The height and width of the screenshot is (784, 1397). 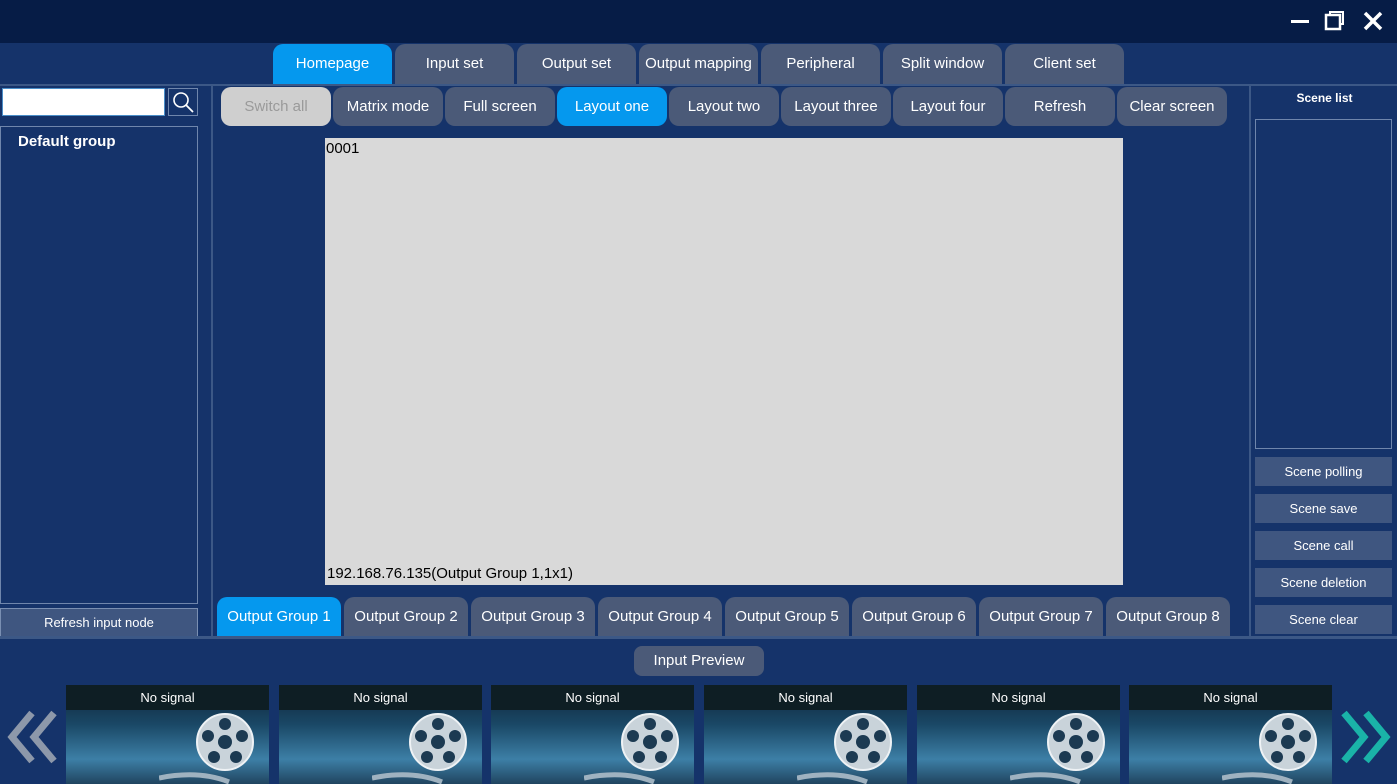 What do you see at coordinates (1323, 508) in the screenshot?
I see `scene-save-button: Scene save` at bounding box center [1323, 508].